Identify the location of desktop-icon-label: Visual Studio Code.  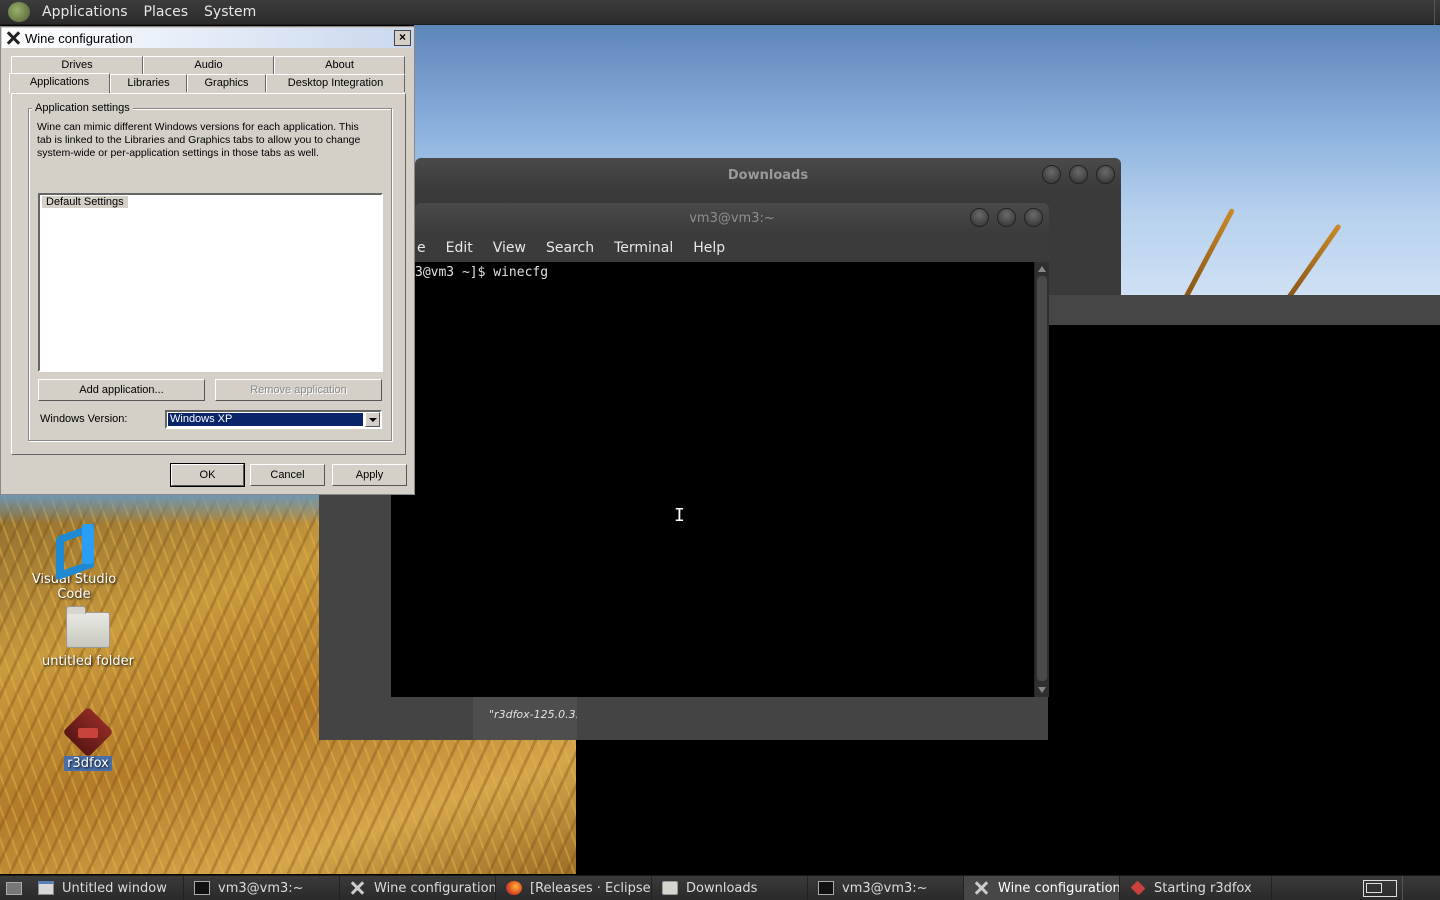
(74, 587).